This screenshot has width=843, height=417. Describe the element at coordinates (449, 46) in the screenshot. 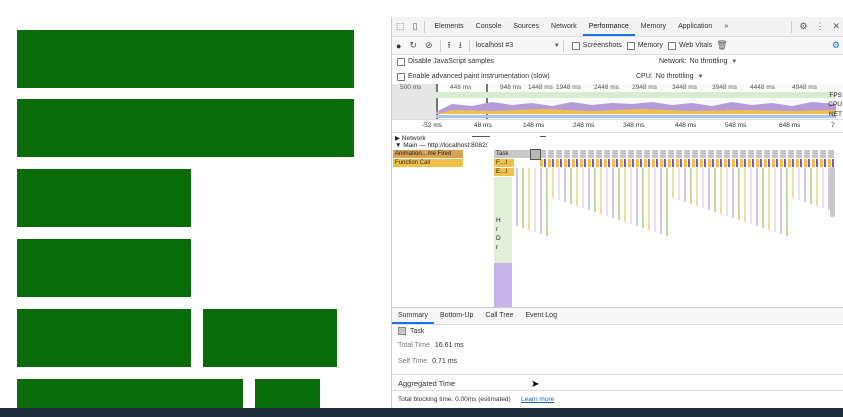

I see `upload-icon: ⭱` at that location.